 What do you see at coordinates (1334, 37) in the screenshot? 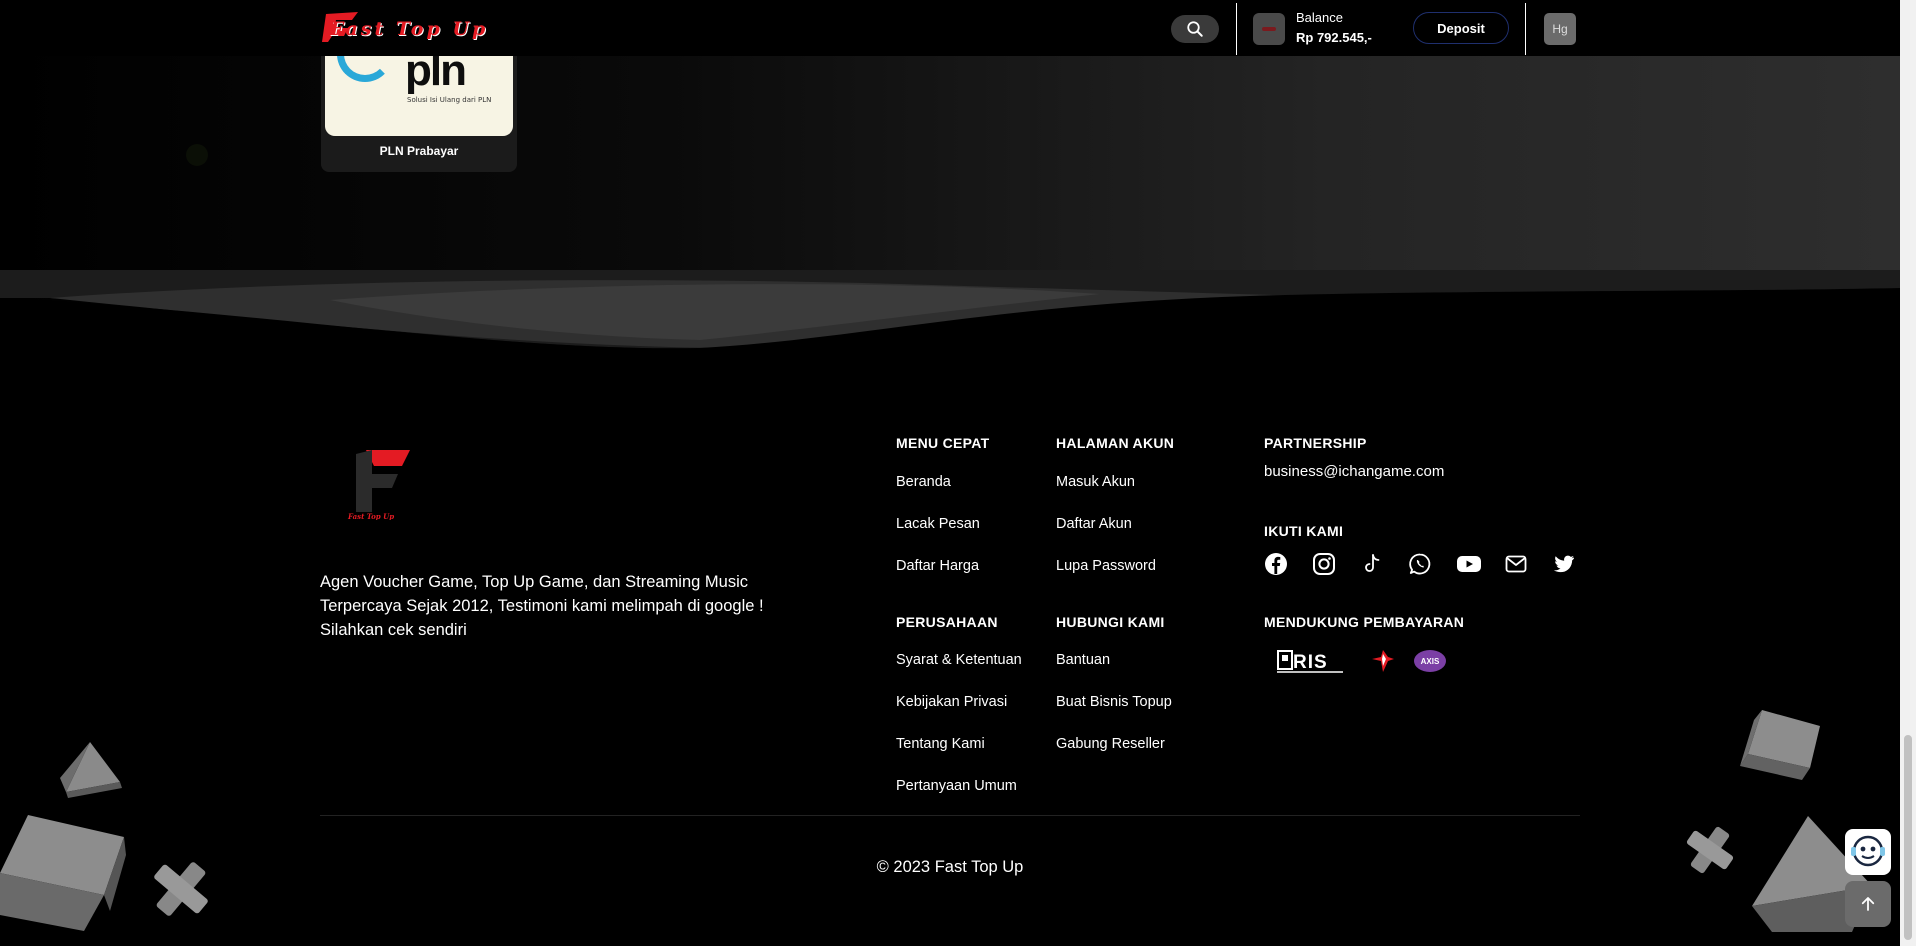
I see `balance-value: Rp 792.545,-` at bounding box center [1334, 37].